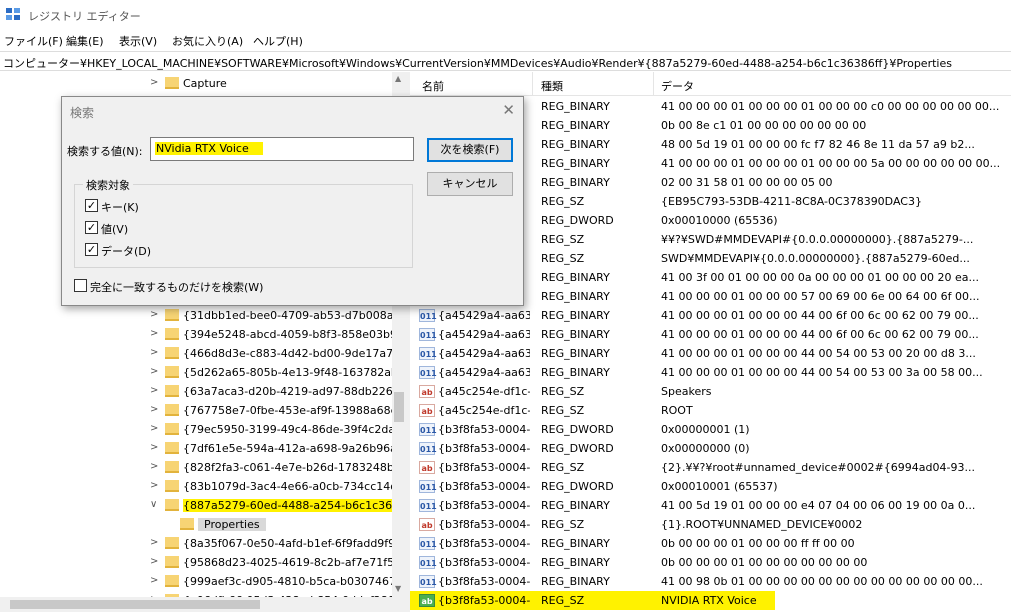 The width and height of the screenshot is (1011, 612). What do you see at coordinates (91, 227) in the screenshot?
I see `values-checkbox: ✓` at bounding box center [91, 227].